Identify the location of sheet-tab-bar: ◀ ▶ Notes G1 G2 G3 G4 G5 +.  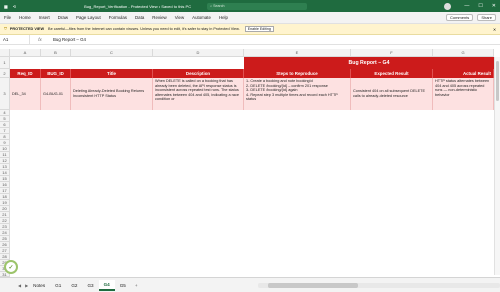
(250, 284).